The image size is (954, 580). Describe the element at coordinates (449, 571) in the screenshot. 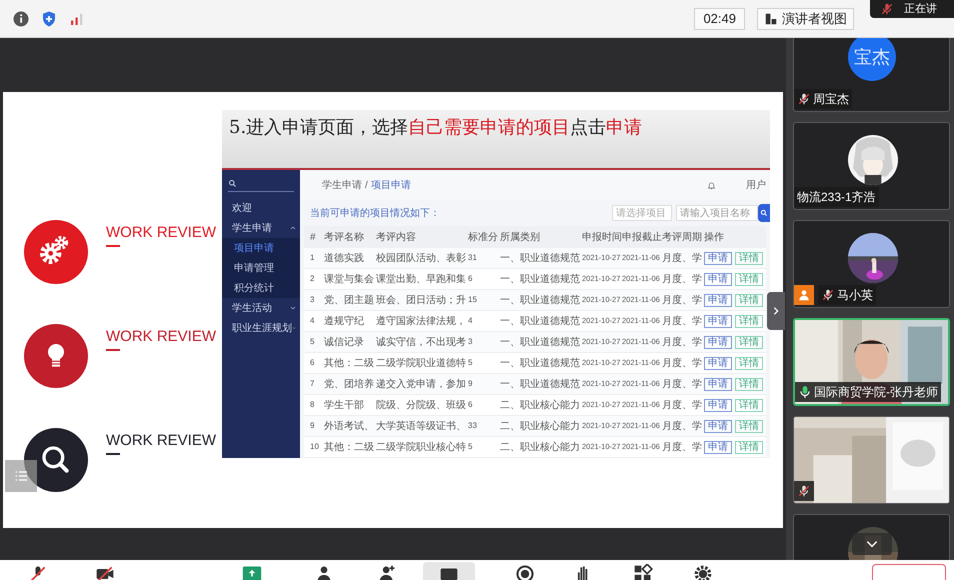

I see `toolbar-button` at that location.